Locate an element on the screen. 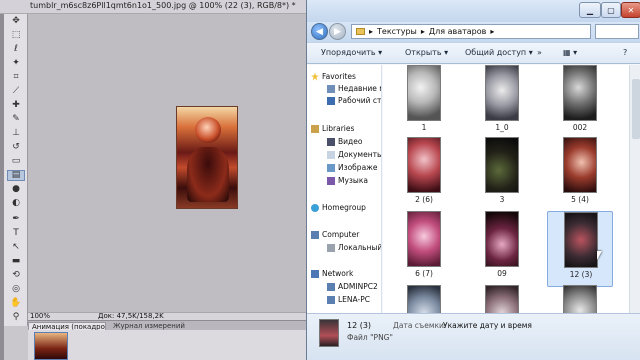 This screenshot has width=640, height=360. video-icon is located at coordinates (331, 141).